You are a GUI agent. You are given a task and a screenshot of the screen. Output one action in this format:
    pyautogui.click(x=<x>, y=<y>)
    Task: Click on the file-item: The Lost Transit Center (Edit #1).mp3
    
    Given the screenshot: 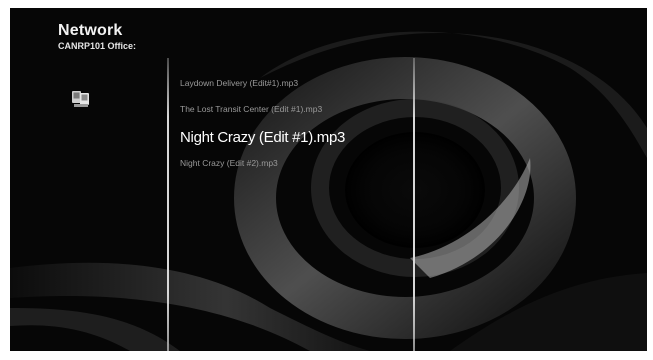 What is the action you would take?
    pyautogui.click(x=295, y=109)
    